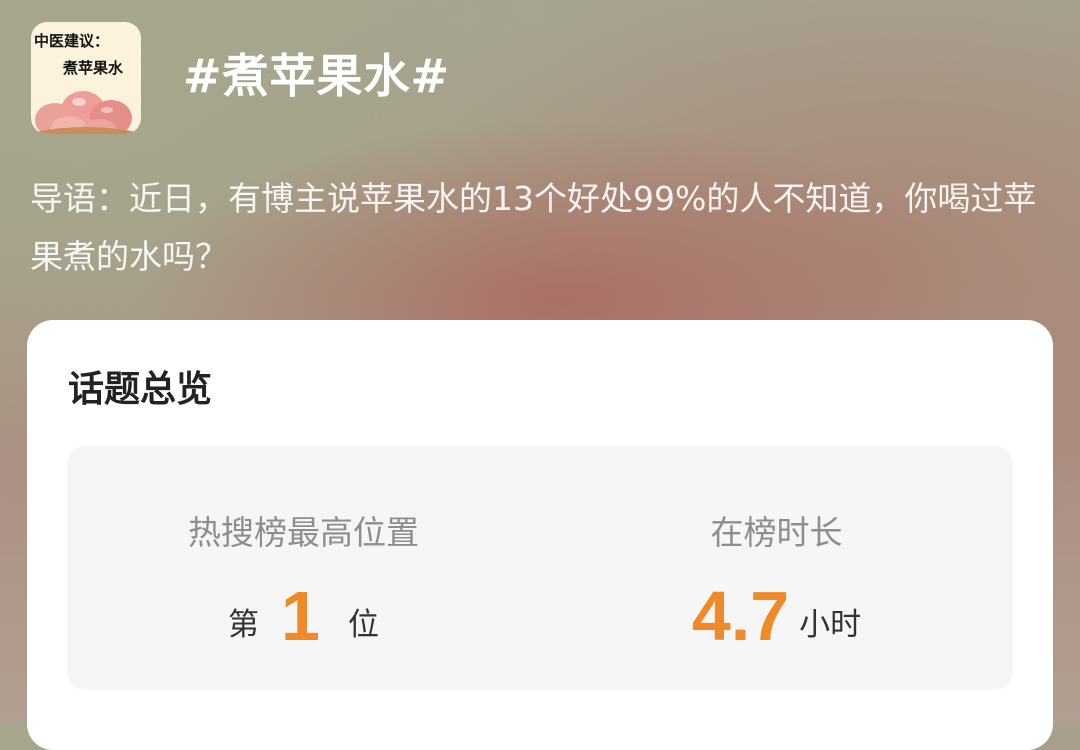 The width and height of the screenshot is (1080, 750). What do you see at coordinates (244, 625) in the screenshot?
I see `stat-prefix: 第` at bounding box center [244, 625].